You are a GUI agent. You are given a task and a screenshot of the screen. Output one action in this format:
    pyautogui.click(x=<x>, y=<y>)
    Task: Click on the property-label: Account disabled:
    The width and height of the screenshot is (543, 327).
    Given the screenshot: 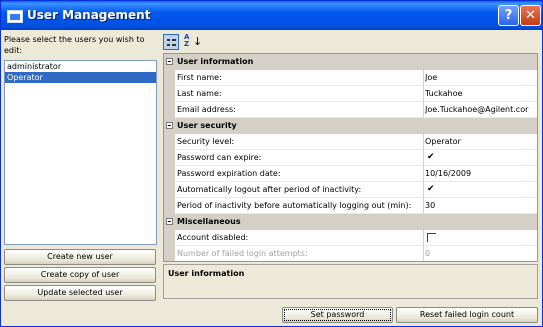 What is the action you would take?
    pyautogui.click(x=300, y=238)
    